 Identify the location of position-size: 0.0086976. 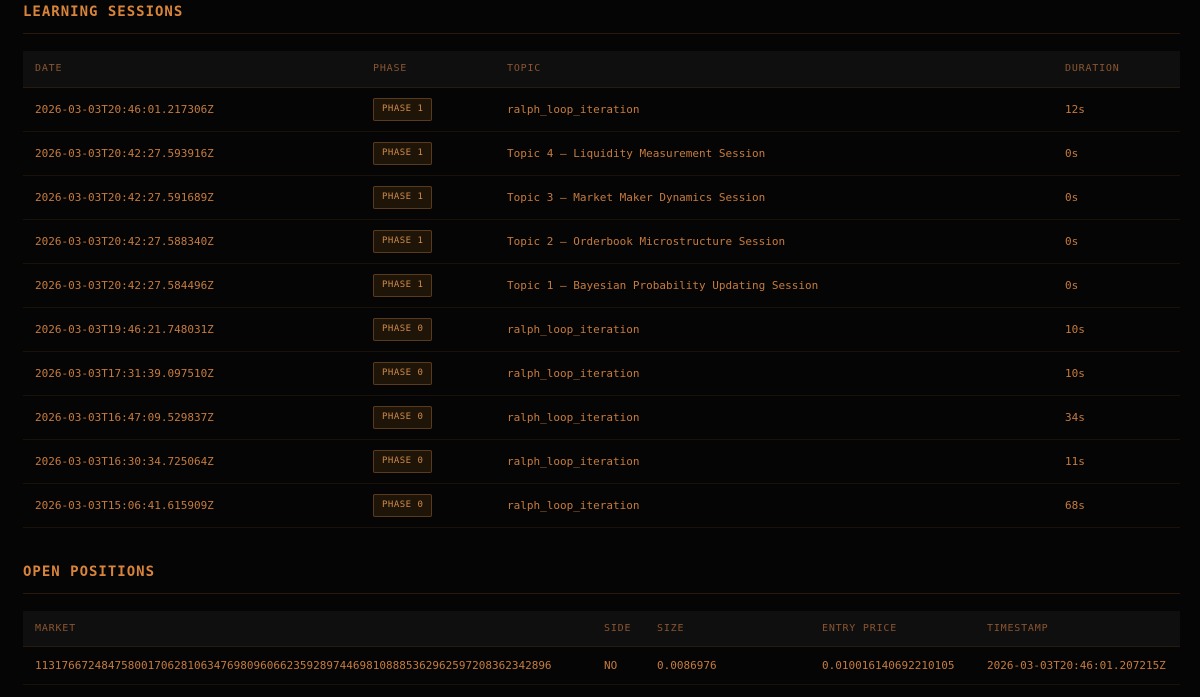
(727, 665).